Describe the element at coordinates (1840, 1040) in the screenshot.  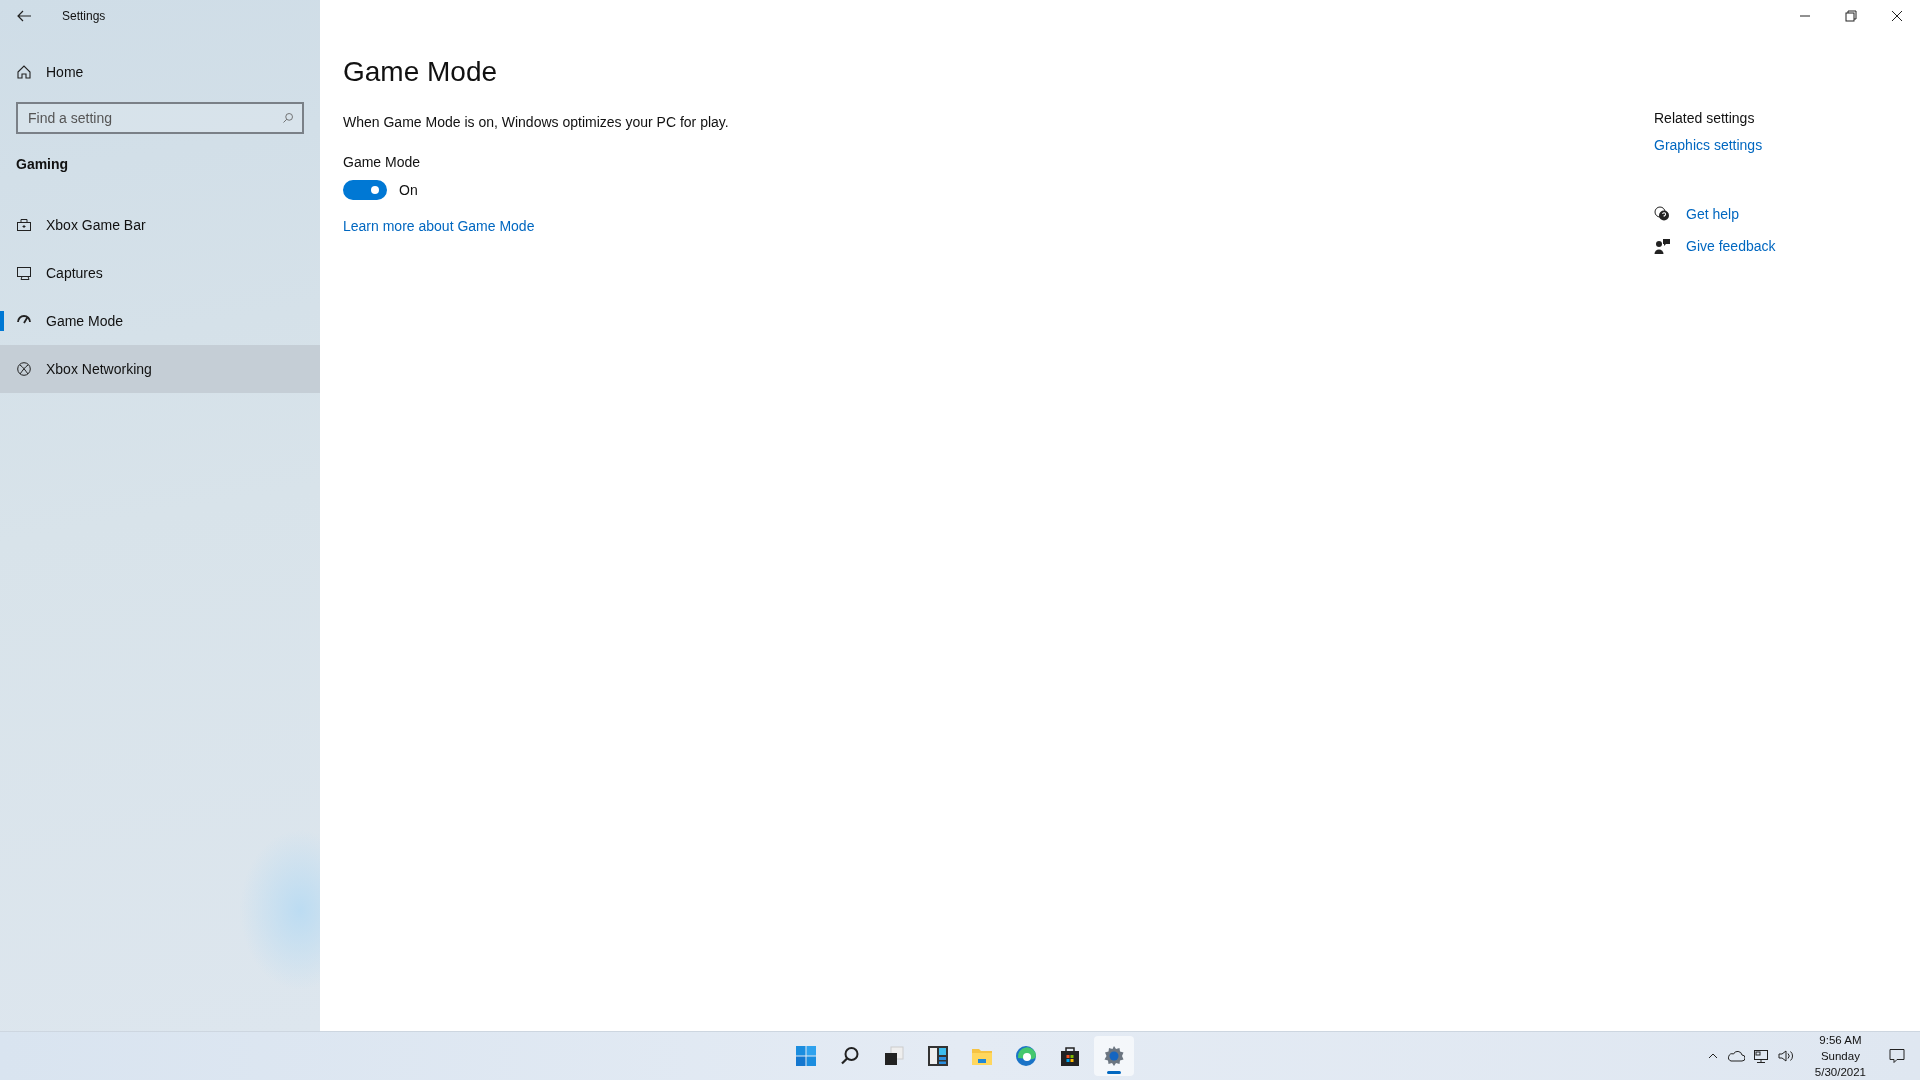
I see `clock-time: 9:56 AM` at that location.